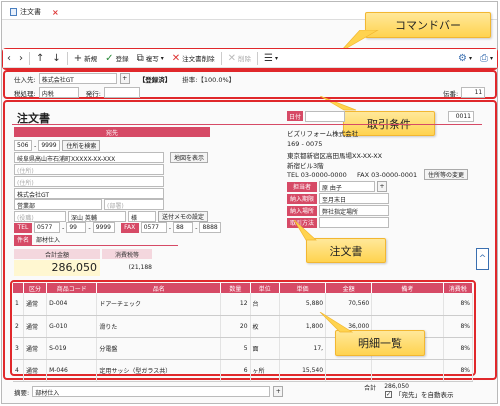 This screenshot has height=406, width=500. I want to click on print-button: ⎙ ▾, so click(486, 58).